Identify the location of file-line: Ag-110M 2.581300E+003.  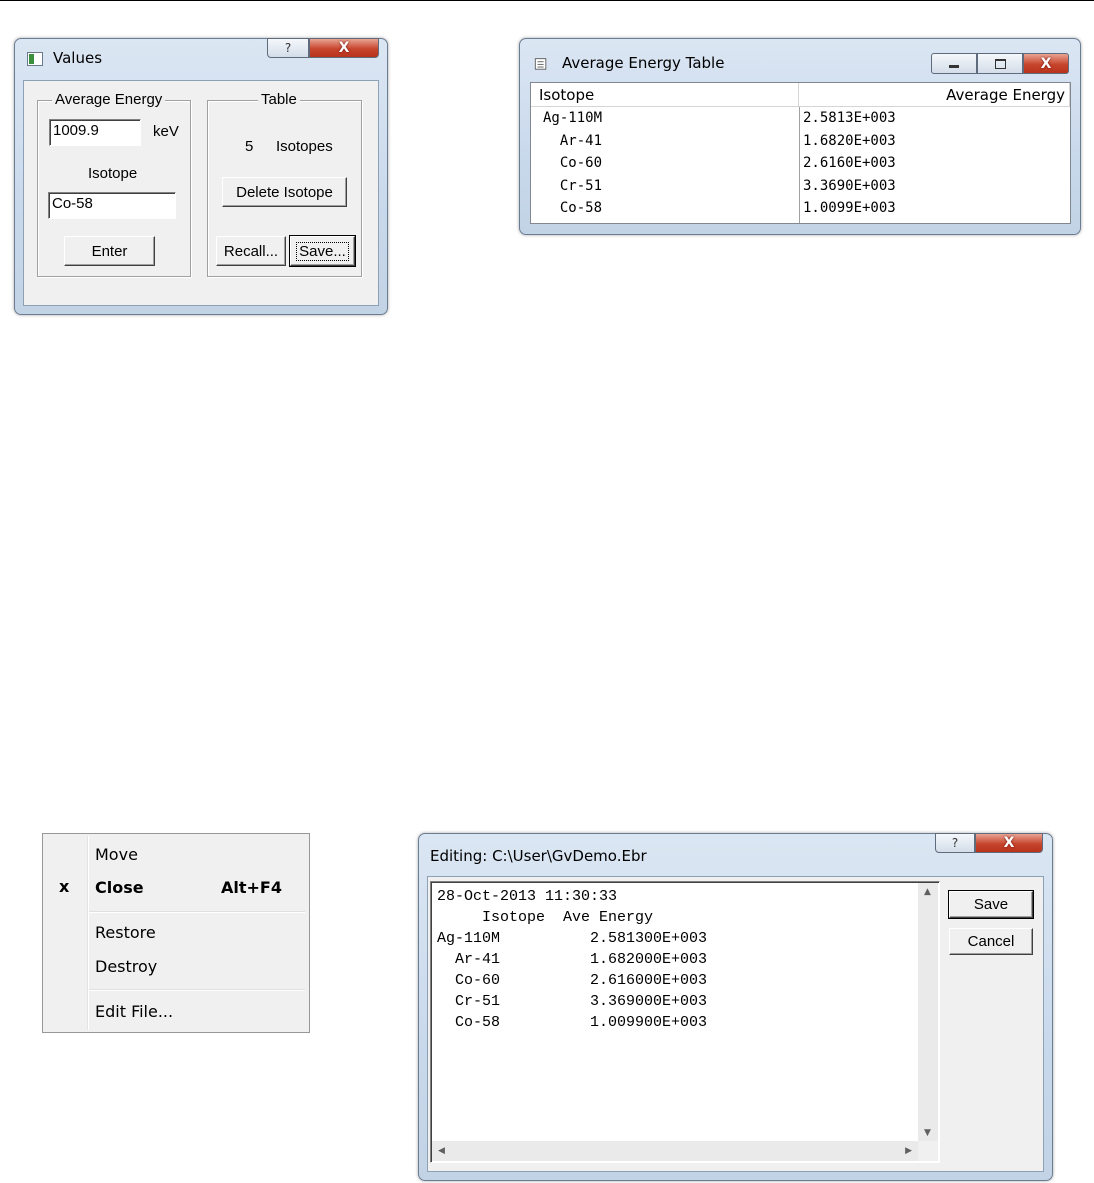
(572, 938).